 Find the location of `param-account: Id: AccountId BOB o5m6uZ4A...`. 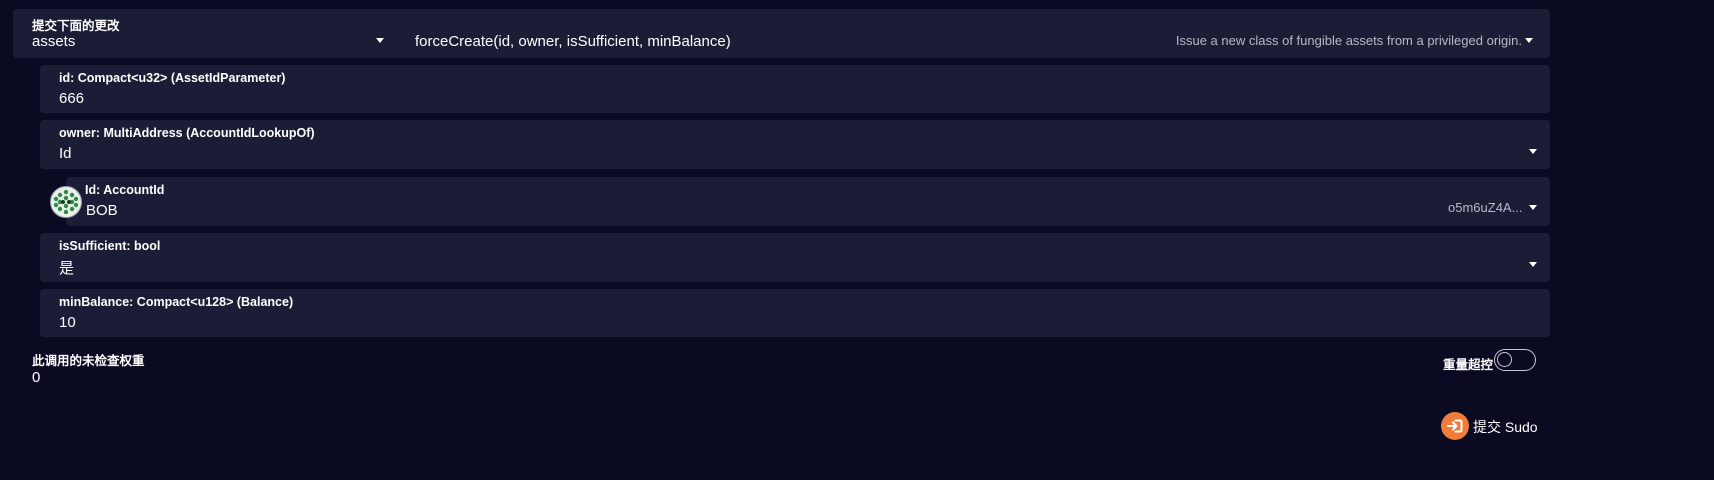

param-account: Id: AccountId BOB o5m6uZ4A... is located at coordinates (808, 201).